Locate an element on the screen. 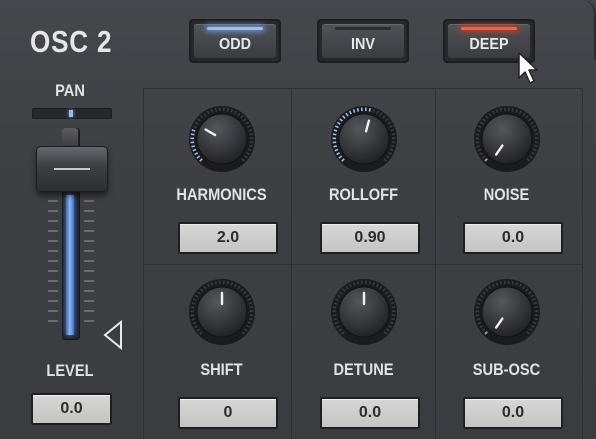 This screenshot has width=596, height=439. noise-value-field: 0.0 is located at coordinates (513, 238).